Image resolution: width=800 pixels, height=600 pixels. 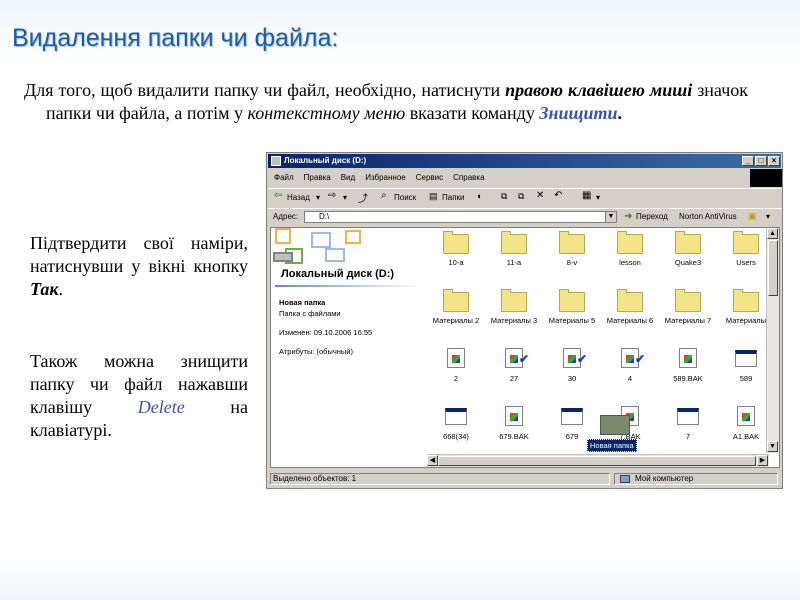 What do you see at coordinates (774, 161) in the screenshot?
I see `close-button: ×` at bounding box center [774, 161].